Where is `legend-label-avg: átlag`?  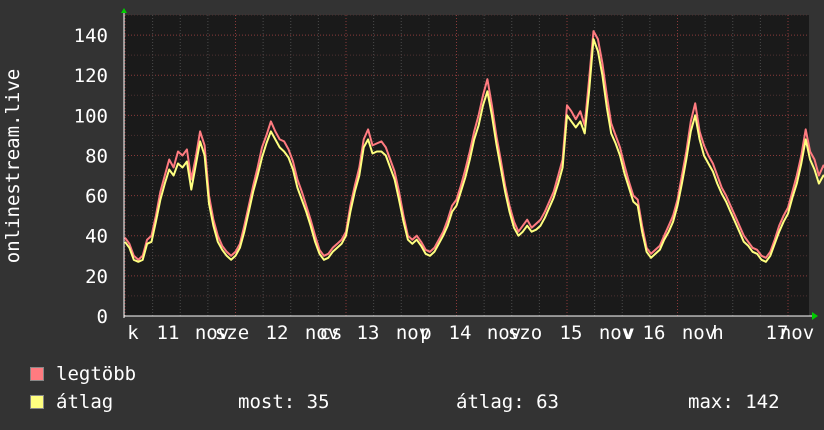 legend-label-avg: átlag is located at coordinates (85, 402).